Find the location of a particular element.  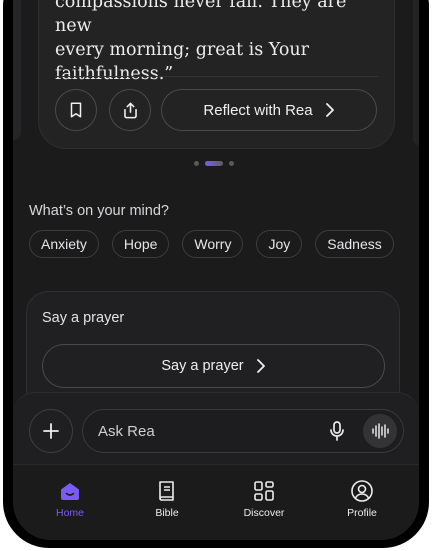

bookmark-icon is located at coordinates (76, 110).